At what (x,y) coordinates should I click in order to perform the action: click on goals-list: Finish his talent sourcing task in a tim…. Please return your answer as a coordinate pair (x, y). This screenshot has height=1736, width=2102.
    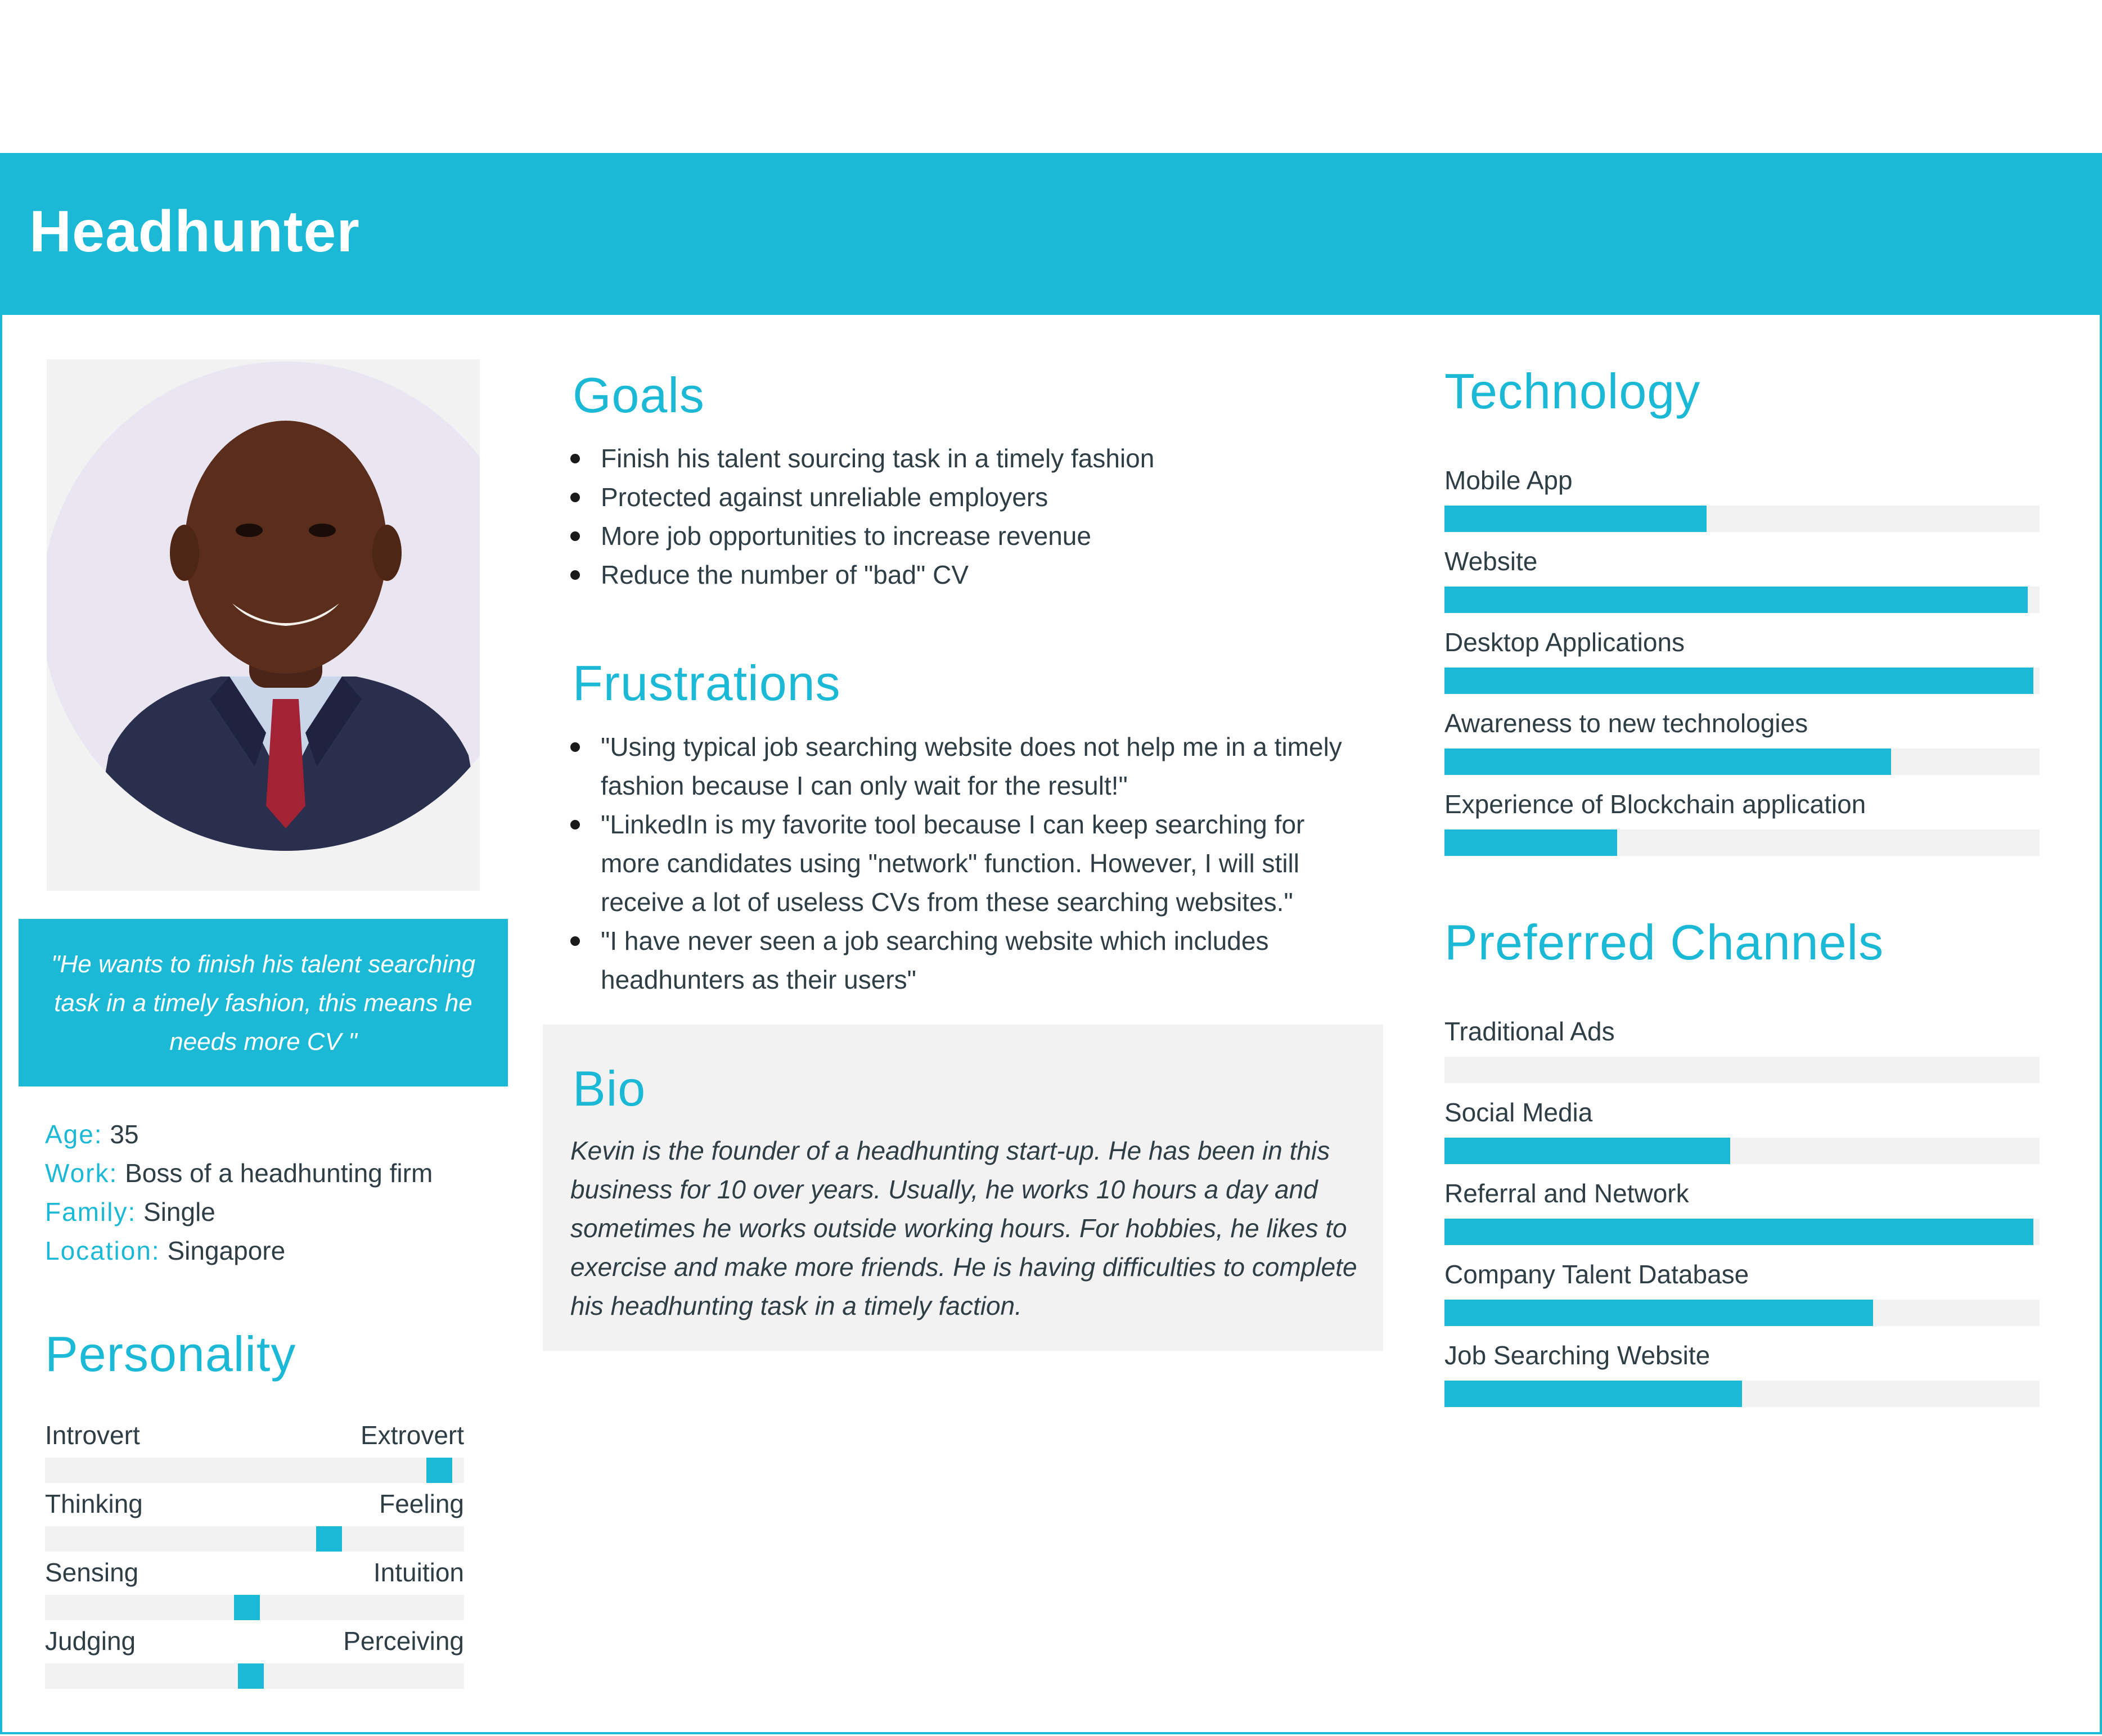
    Looking at the image, I should click on (981, 517).